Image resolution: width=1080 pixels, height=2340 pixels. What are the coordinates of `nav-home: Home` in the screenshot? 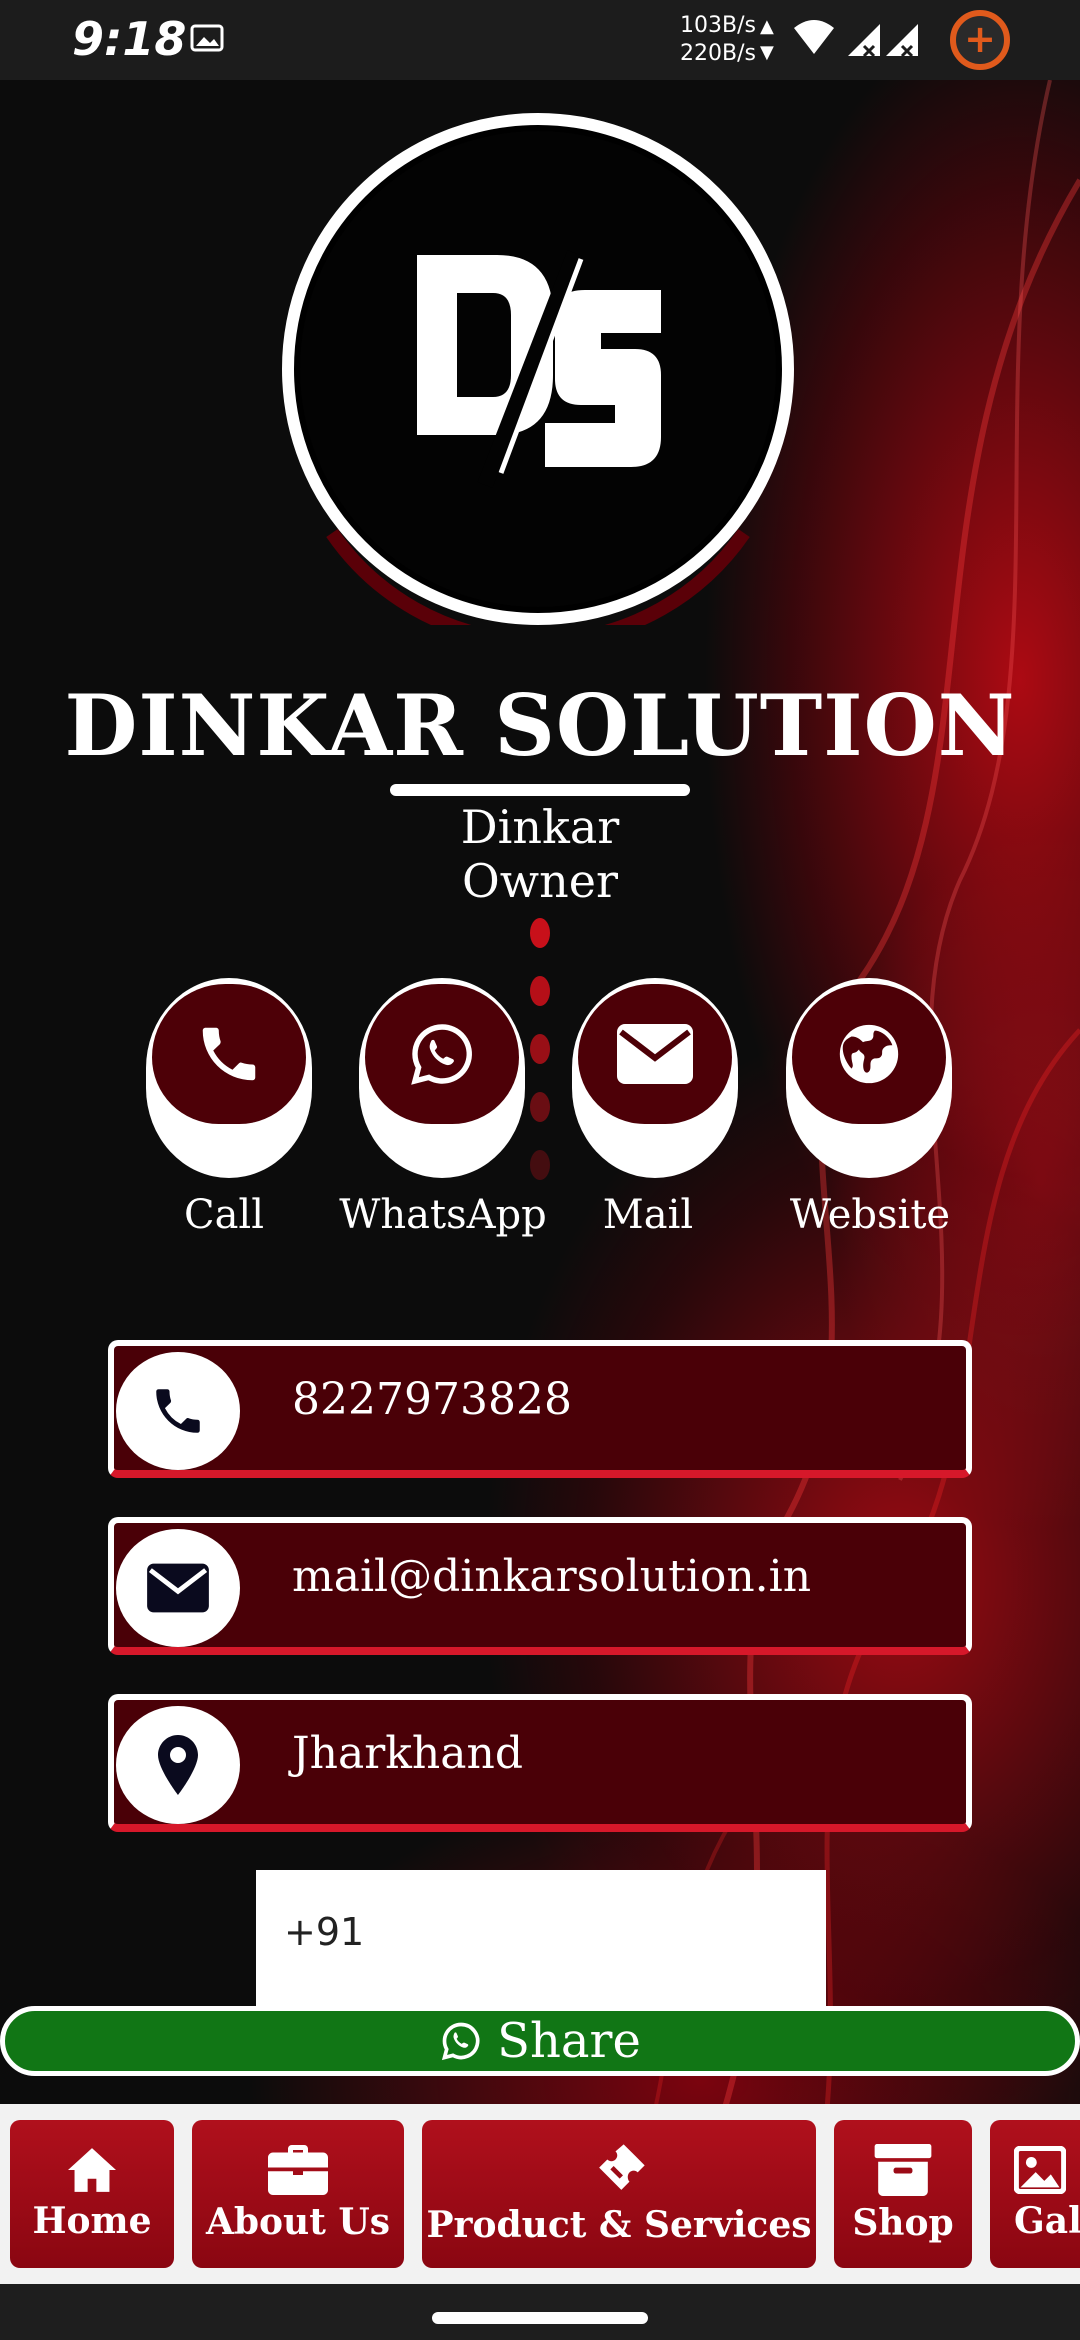 It's located at (92, 2194).